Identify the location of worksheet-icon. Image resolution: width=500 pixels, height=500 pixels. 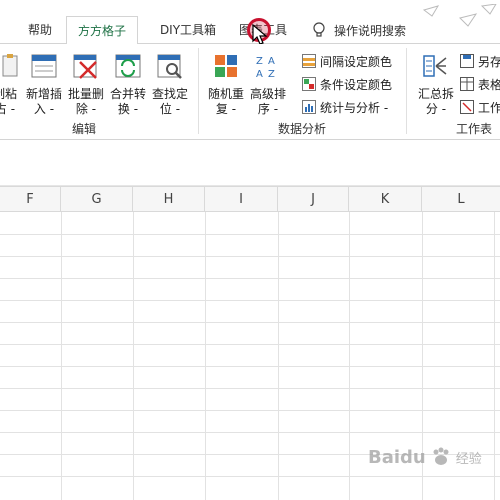
(467, 107).